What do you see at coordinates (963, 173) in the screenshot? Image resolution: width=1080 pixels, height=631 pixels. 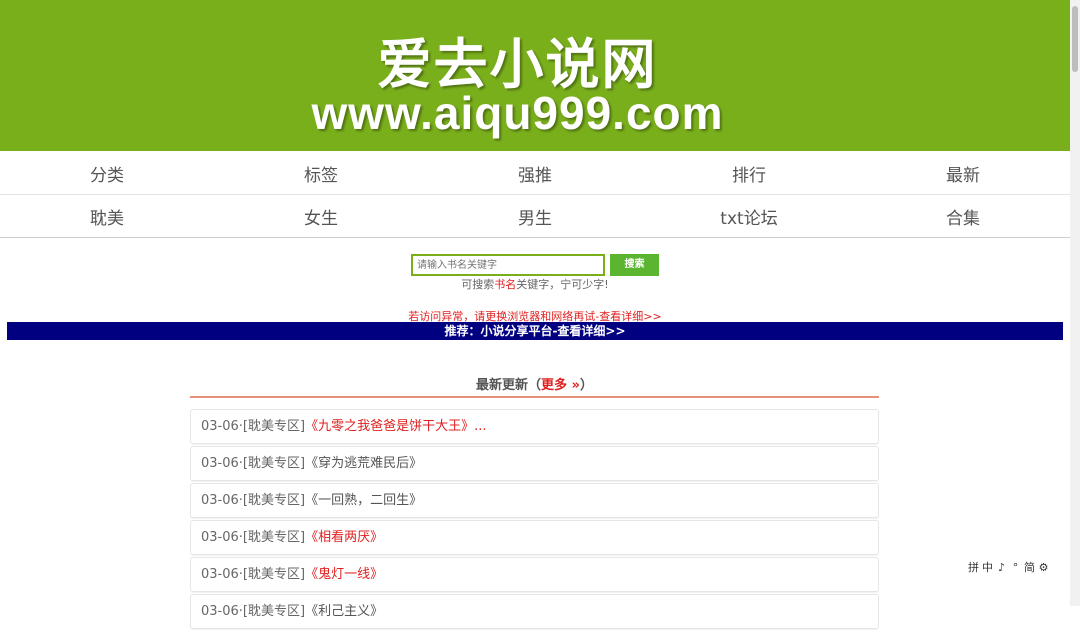 I see `nav-item-latest: 最新` at bounding box center [963, 173].